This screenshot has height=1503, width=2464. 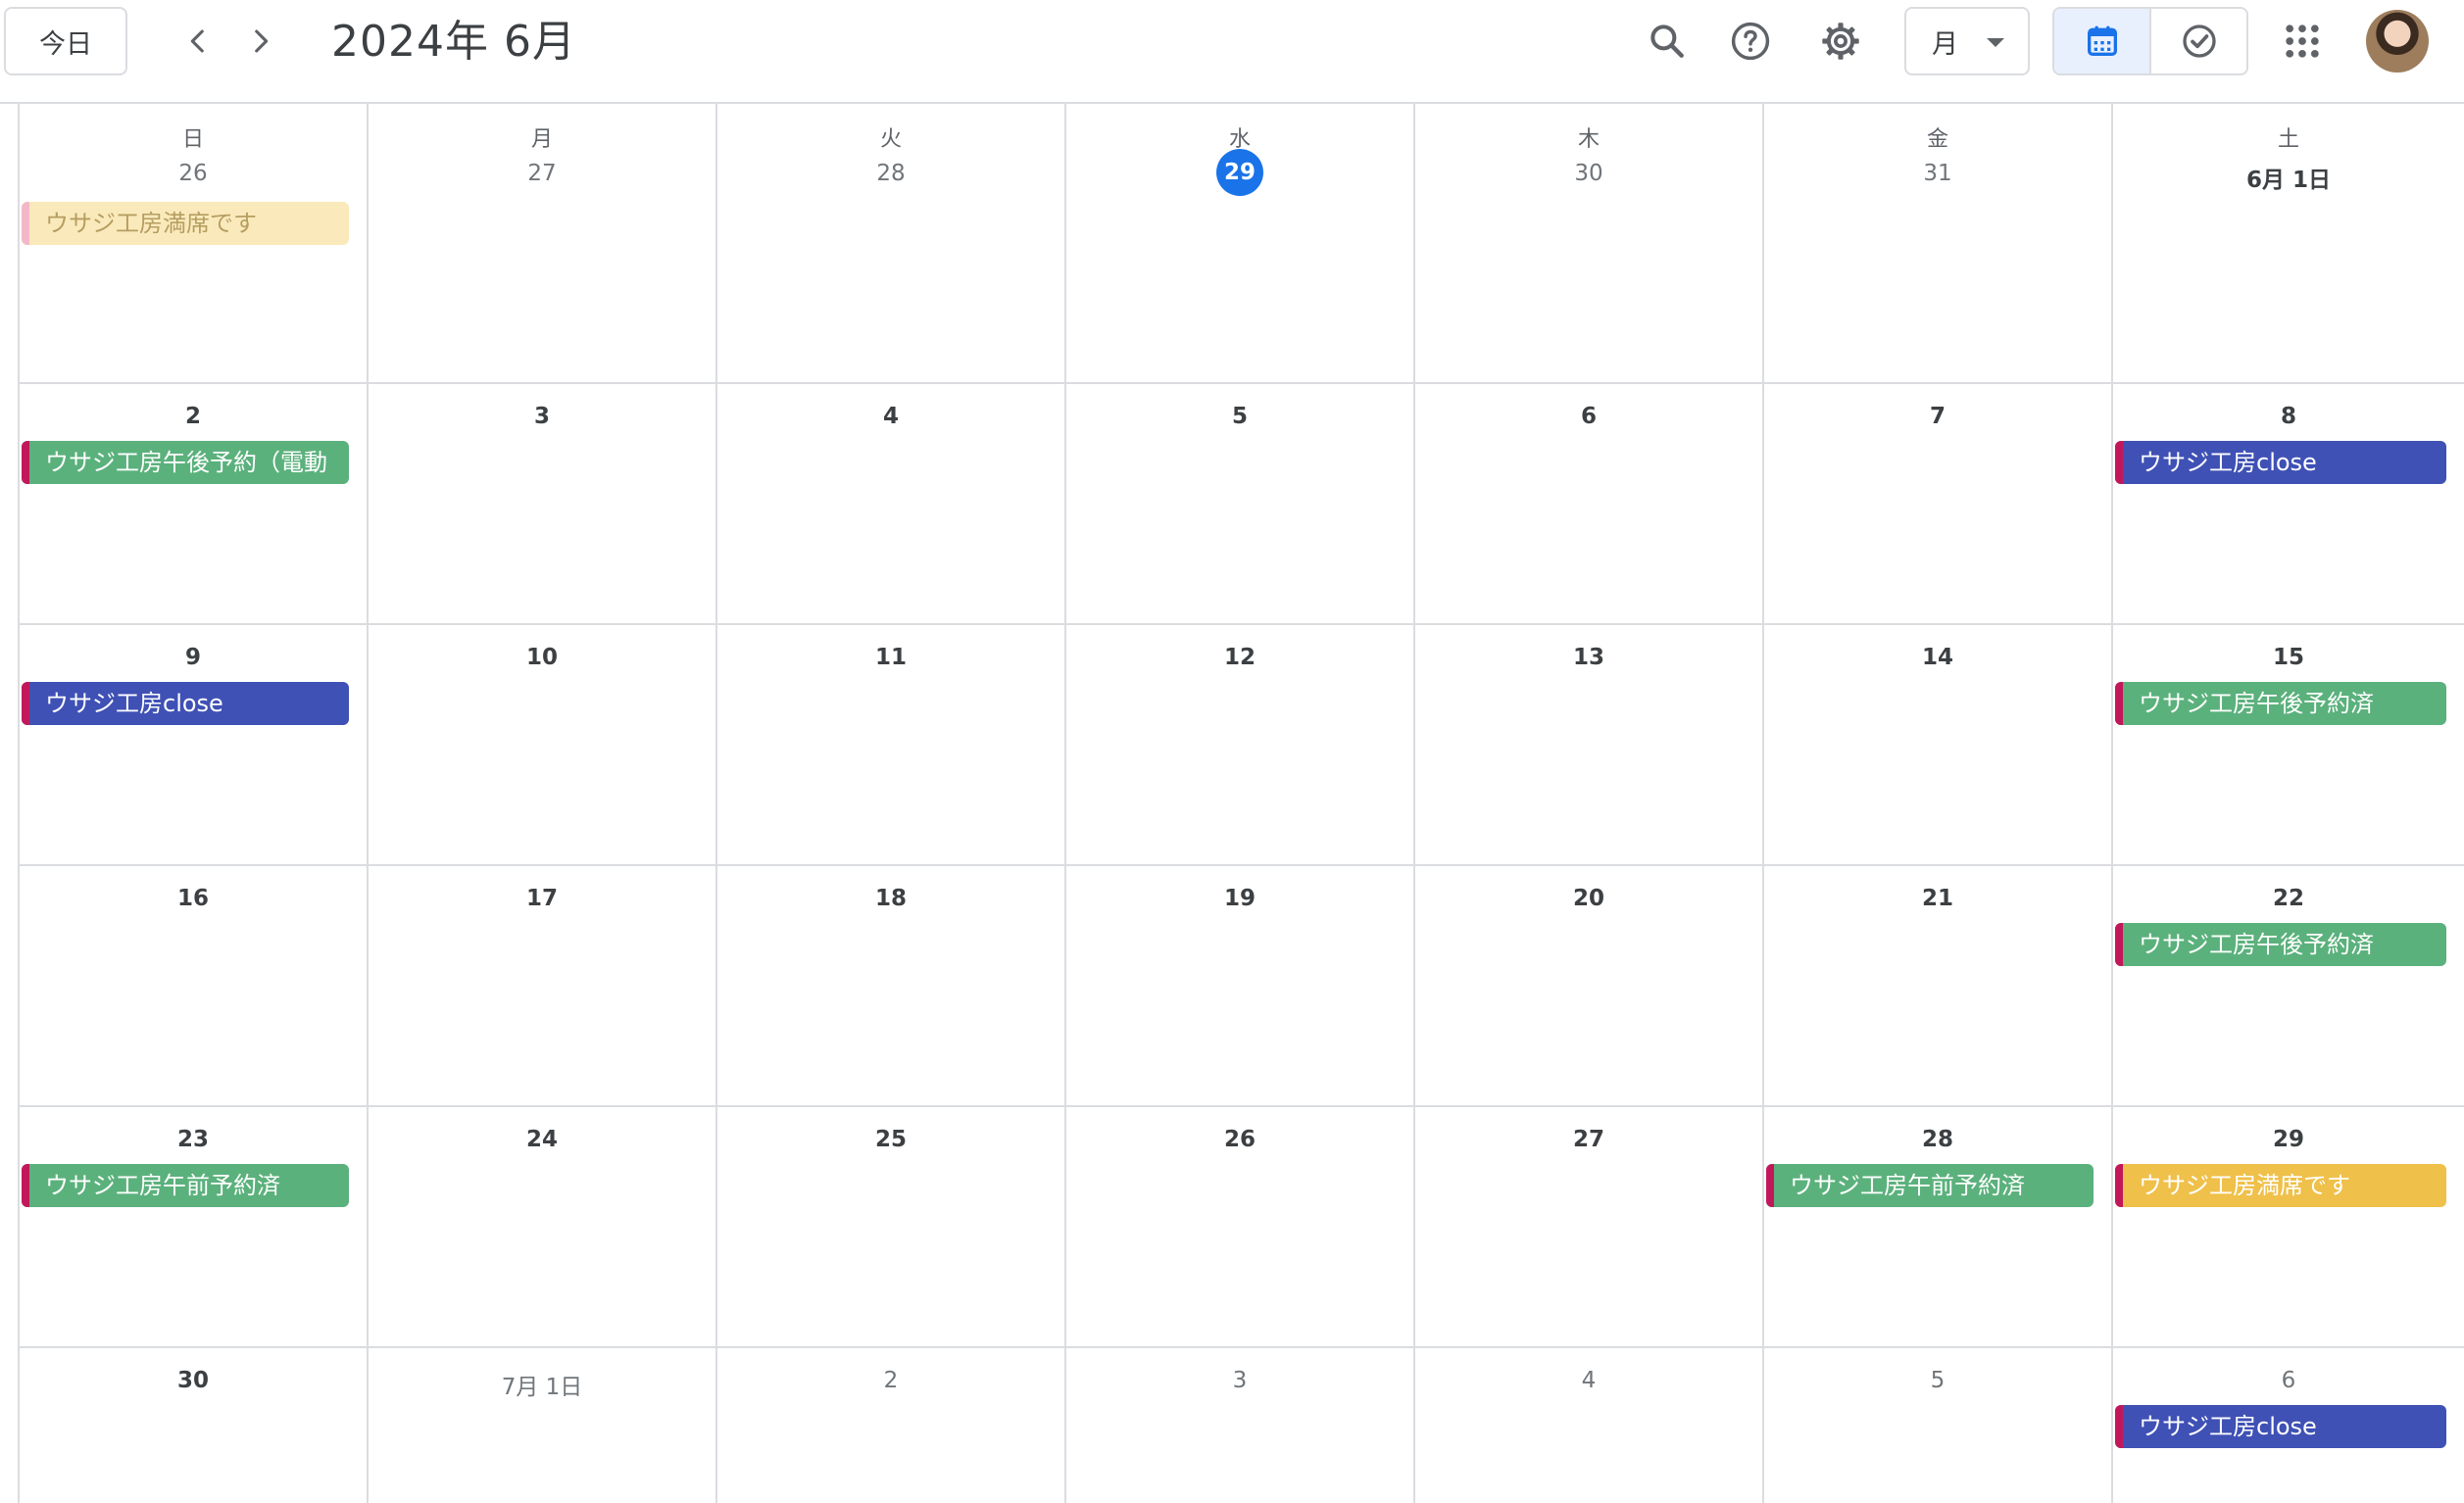 I want to click on day-cell: 21, so click(x=1939, y=985).